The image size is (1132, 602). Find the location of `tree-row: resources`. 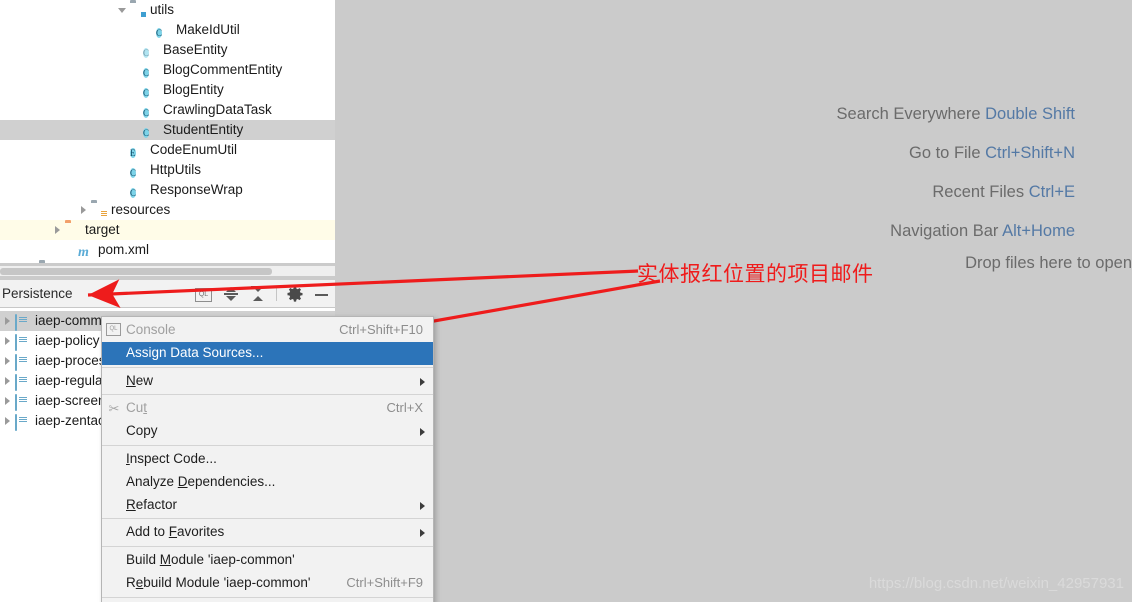

tree-row: resources is located at coordinates (167, 210).